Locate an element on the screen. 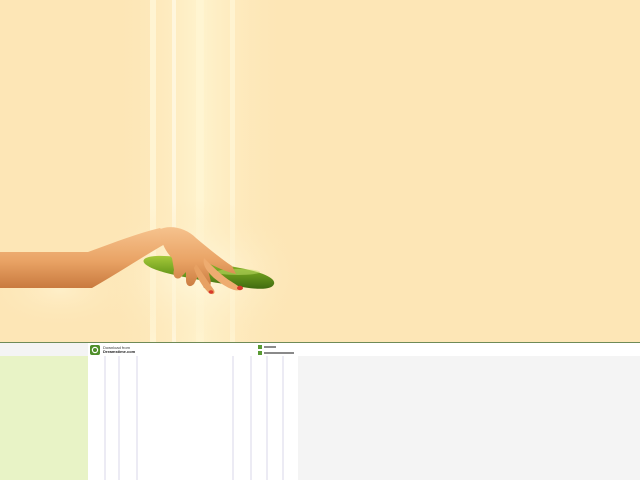  hand-holding-cucumber is located at coordinates (137, 261).